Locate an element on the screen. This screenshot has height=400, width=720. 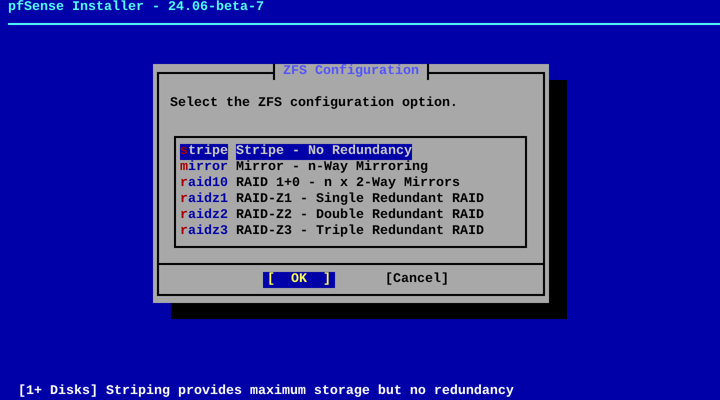
option-description: RAID-Z1 - Single Redundant RAID is located at coordinates (360, 200).